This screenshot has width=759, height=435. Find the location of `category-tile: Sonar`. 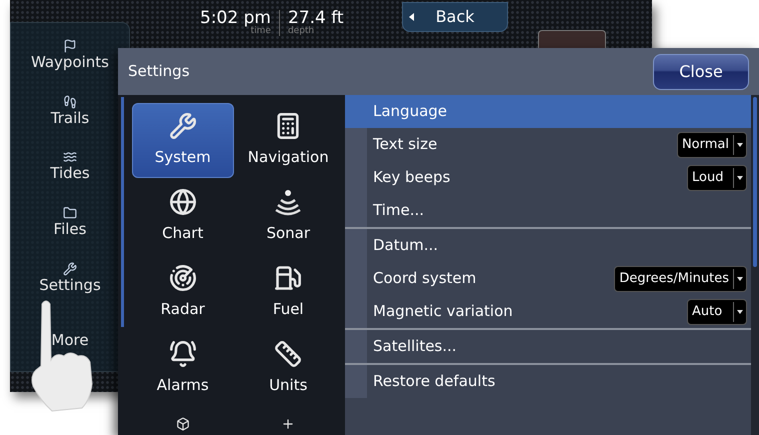

category-tile: Sonar is located at coordinates (288, 216).